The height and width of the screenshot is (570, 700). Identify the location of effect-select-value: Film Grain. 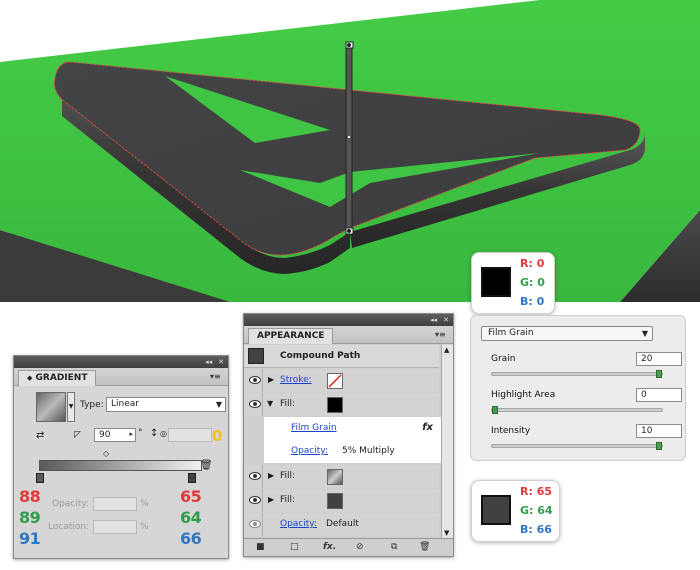
(511, 333).